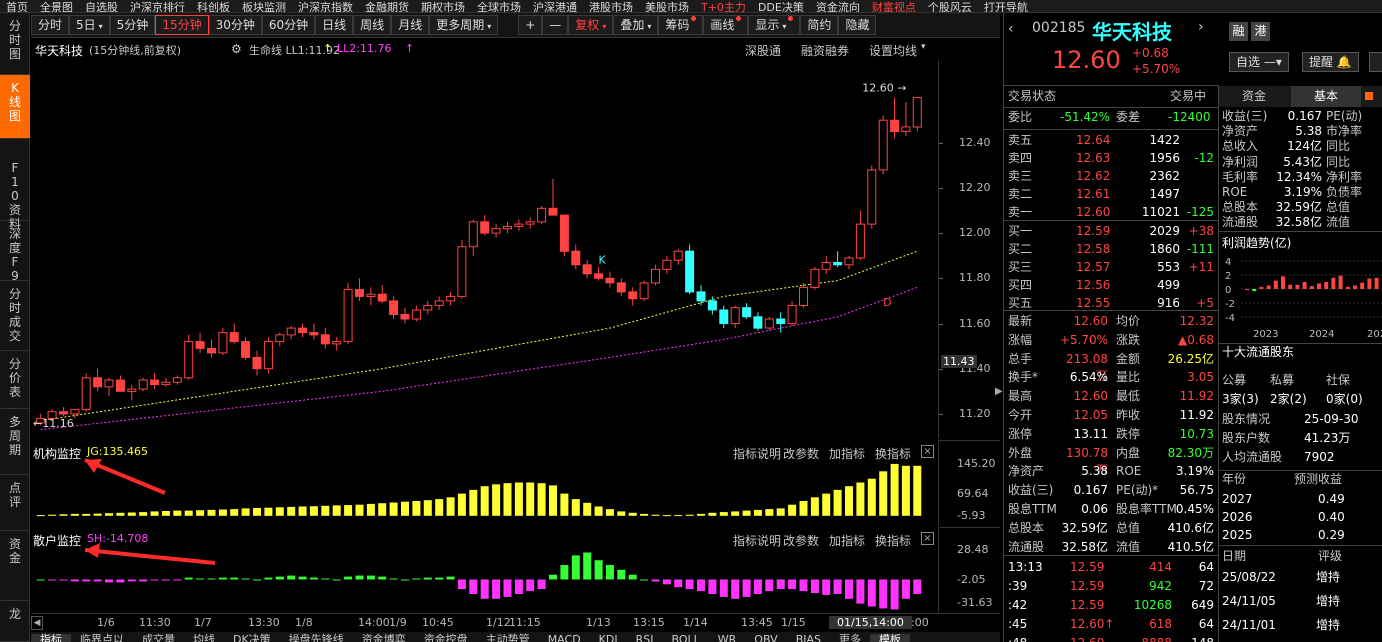 The width and height of the screenshot is (1382, 642). What do you see at coordinates (182, 25) in the screenshot?
I see `period-tab: 15分钟` at bounding box center [182, 25].